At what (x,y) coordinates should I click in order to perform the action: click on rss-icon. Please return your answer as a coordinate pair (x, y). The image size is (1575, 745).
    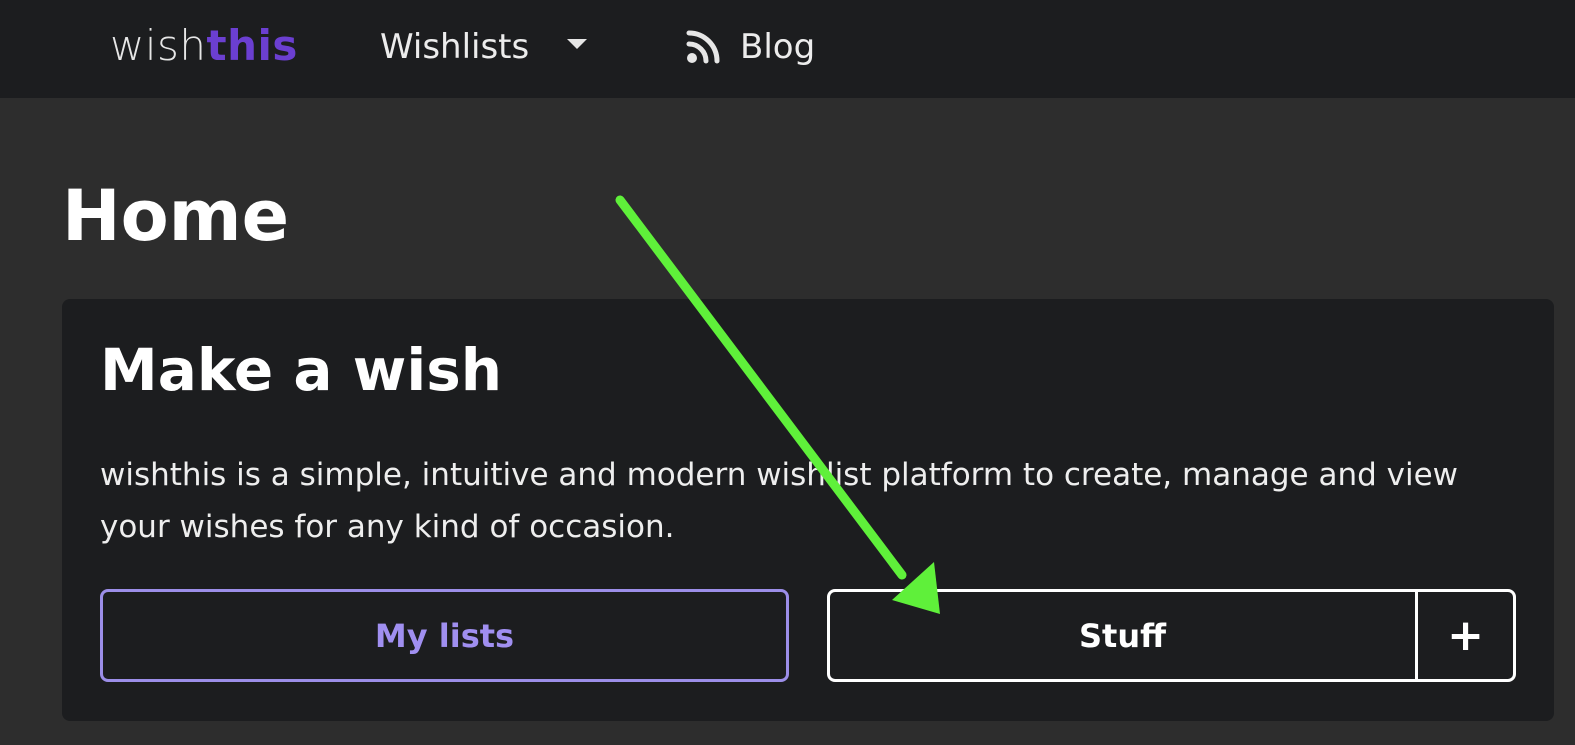
    Looking at the image, I should click on (703, 47).